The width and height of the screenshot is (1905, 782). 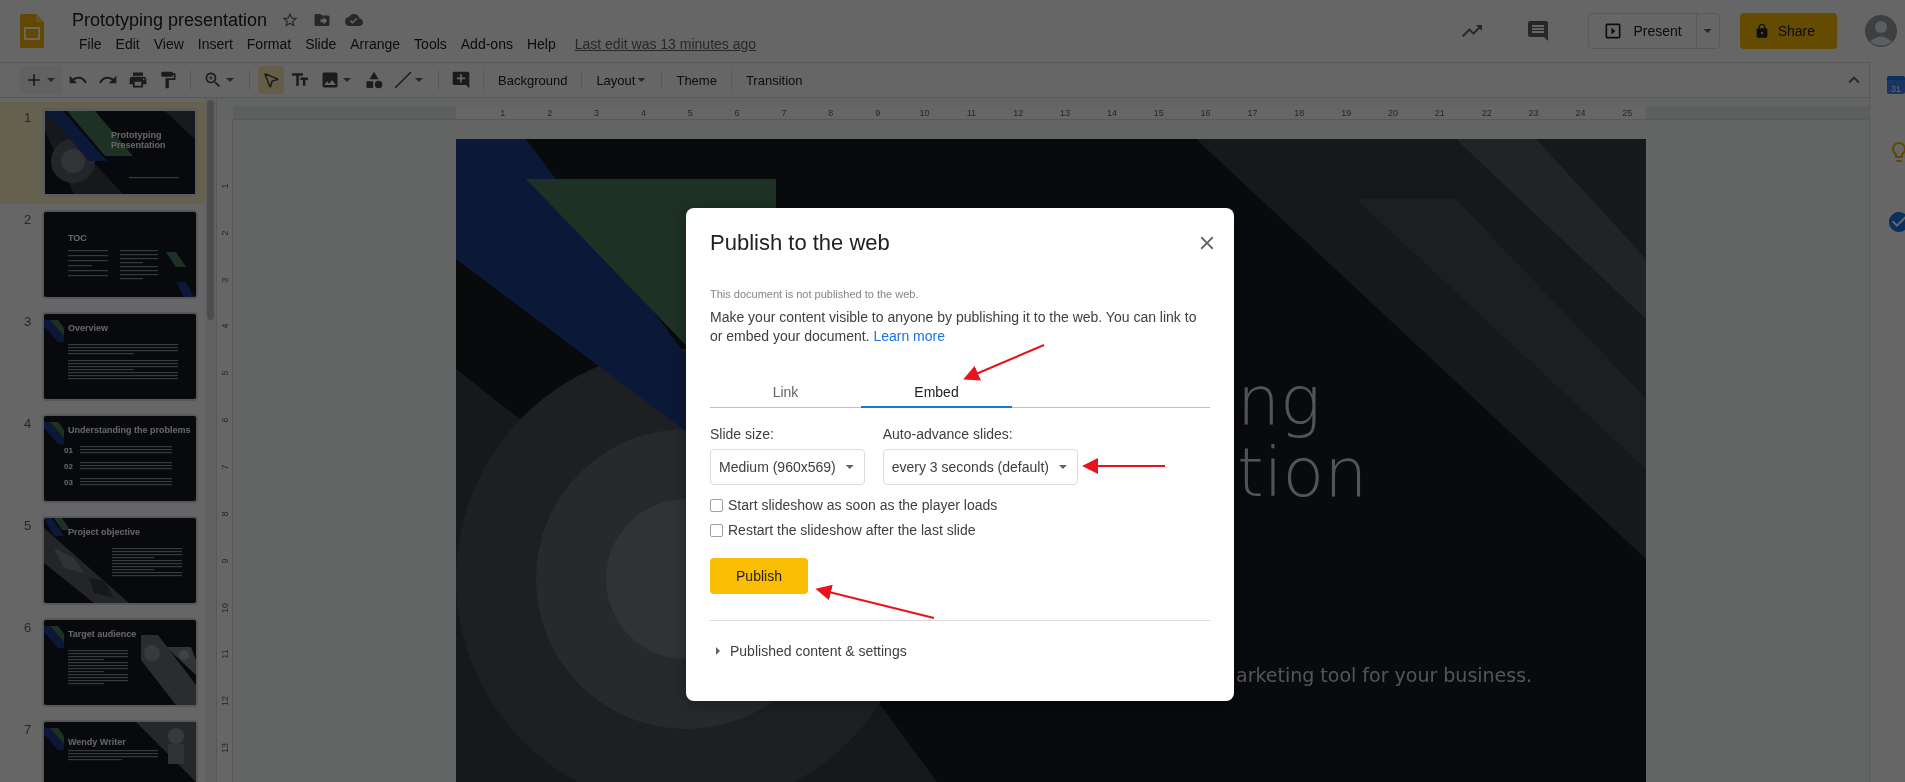 What do you see at coordinates (68, 466) in the screenshot?
I see `slide-thumbnail-marker: 02` at bounding box center [68, 466].